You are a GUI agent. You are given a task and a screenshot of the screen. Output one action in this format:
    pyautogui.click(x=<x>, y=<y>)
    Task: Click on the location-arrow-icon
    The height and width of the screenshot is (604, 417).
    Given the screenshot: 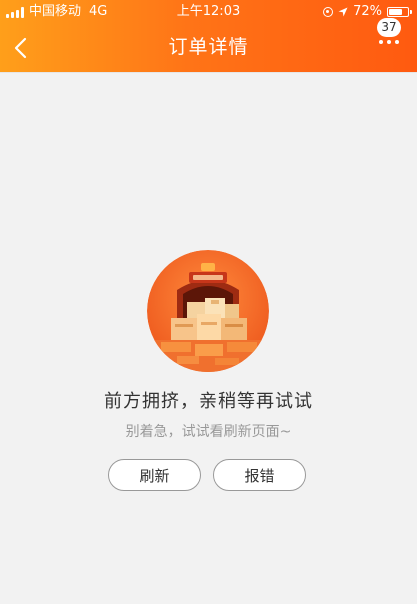 What is the action you would take?
    pyautogui.click(x=343, y=12)
    